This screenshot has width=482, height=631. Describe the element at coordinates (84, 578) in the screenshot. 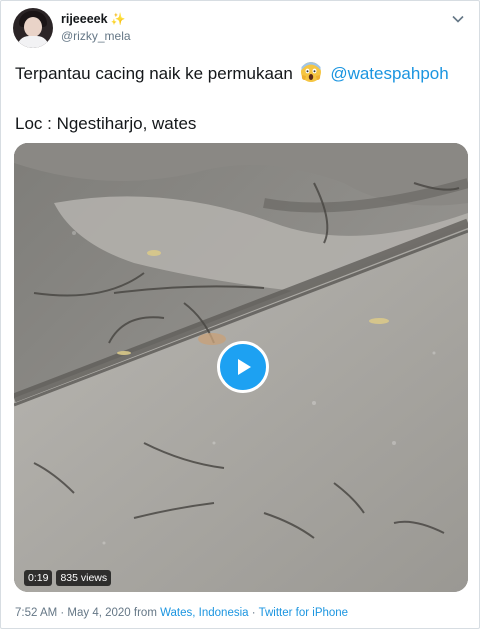

I see `video-views: 835 views` at that location.